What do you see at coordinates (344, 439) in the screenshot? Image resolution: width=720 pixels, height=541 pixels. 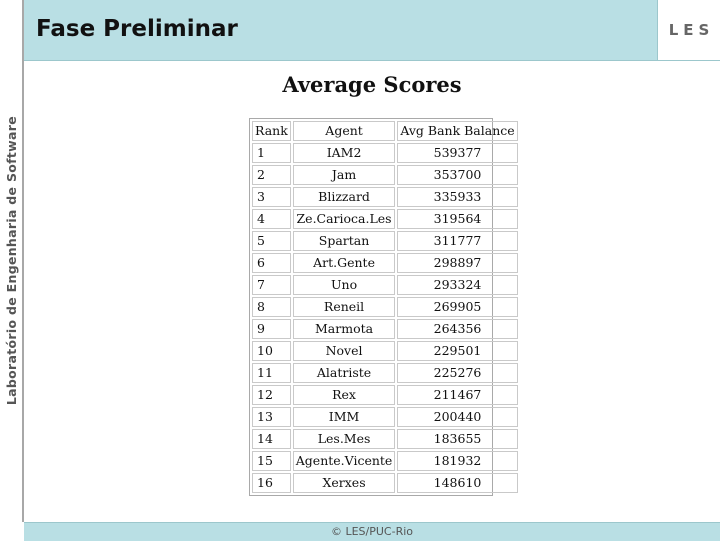 I see `agent-cell: Les.Mes` at bounding box center [344, 439].